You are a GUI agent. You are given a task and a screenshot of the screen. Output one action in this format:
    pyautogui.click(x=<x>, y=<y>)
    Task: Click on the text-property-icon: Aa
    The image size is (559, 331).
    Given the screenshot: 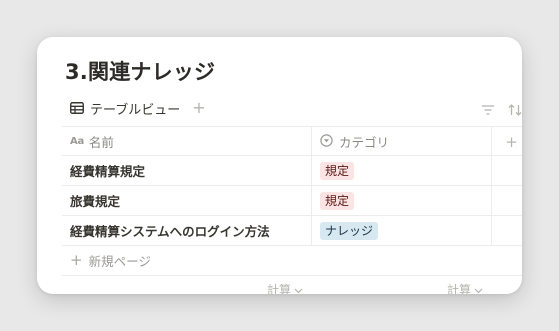 What is the action you would take?
    pyautogui.click(x=77, y=141)
    